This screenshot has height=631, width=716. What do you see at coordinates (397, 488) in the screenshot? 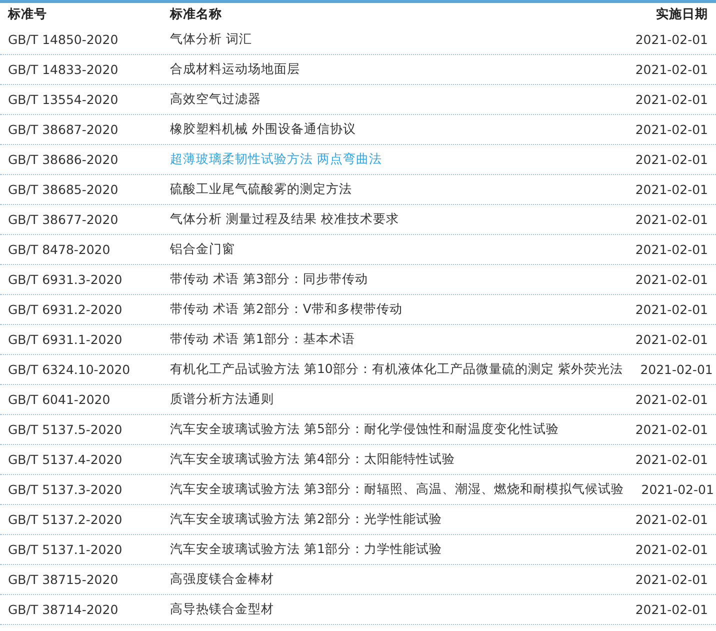
I see `standard-title-link: 汽车安全玻璃试验方法 第3部分：耐辐照、高温、潮湿、燃烧和耐模拟气候试验` at bounding box center [397, 488].